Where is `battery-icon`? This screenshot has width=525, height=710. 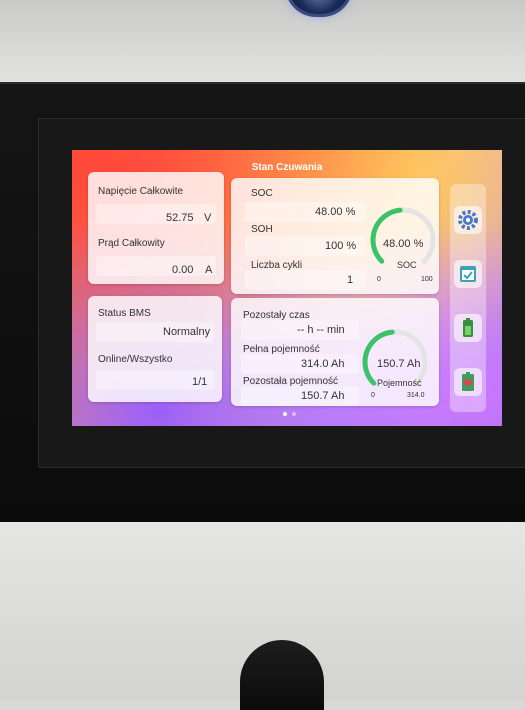 battery-icon is located at coordinates (468, 327).